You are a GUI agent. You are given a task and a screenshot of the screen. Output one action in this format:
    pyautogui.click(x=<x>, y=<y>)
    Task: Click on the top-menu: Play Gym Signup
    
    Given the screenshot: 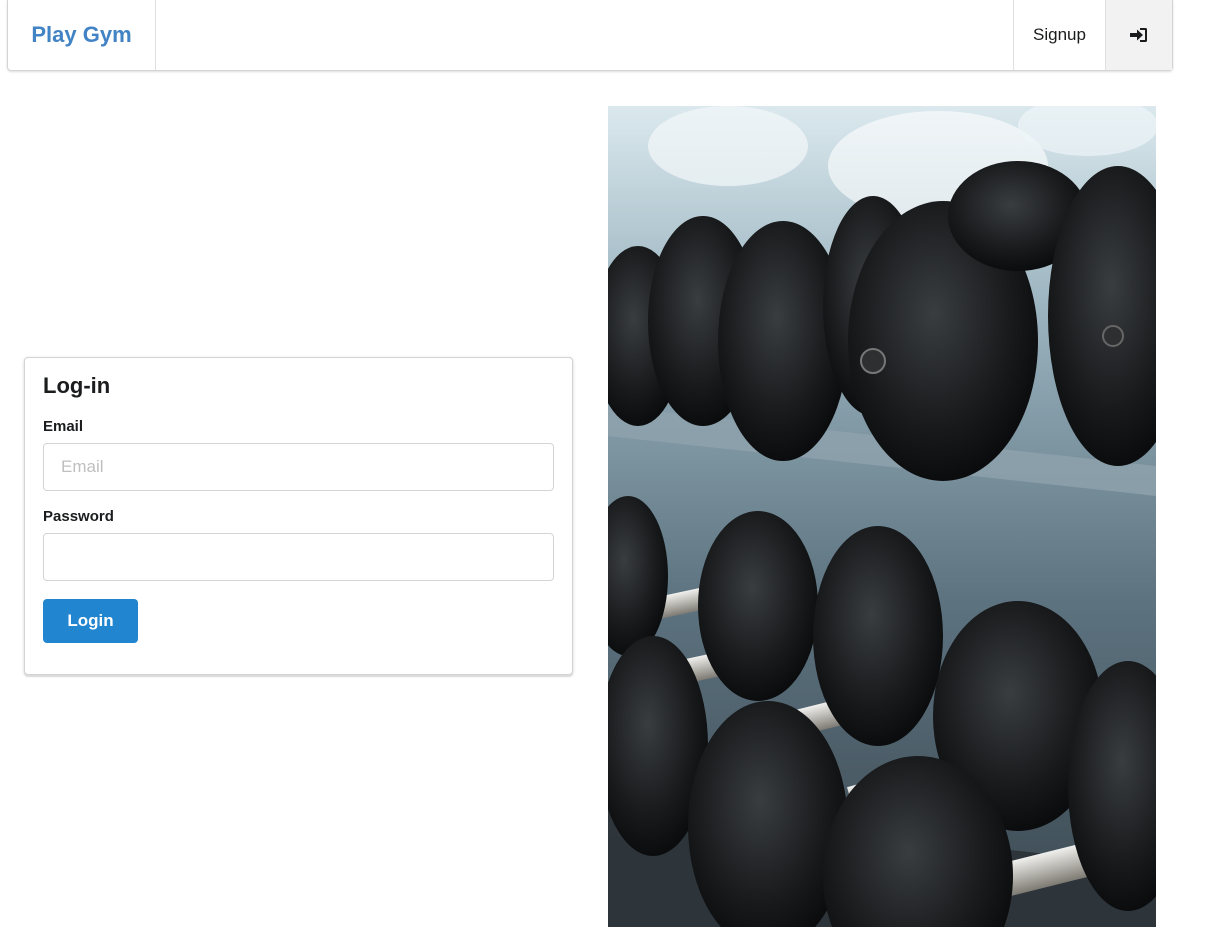 What is the action you would take?
    pyautogui.click(x=590, y=35)
    